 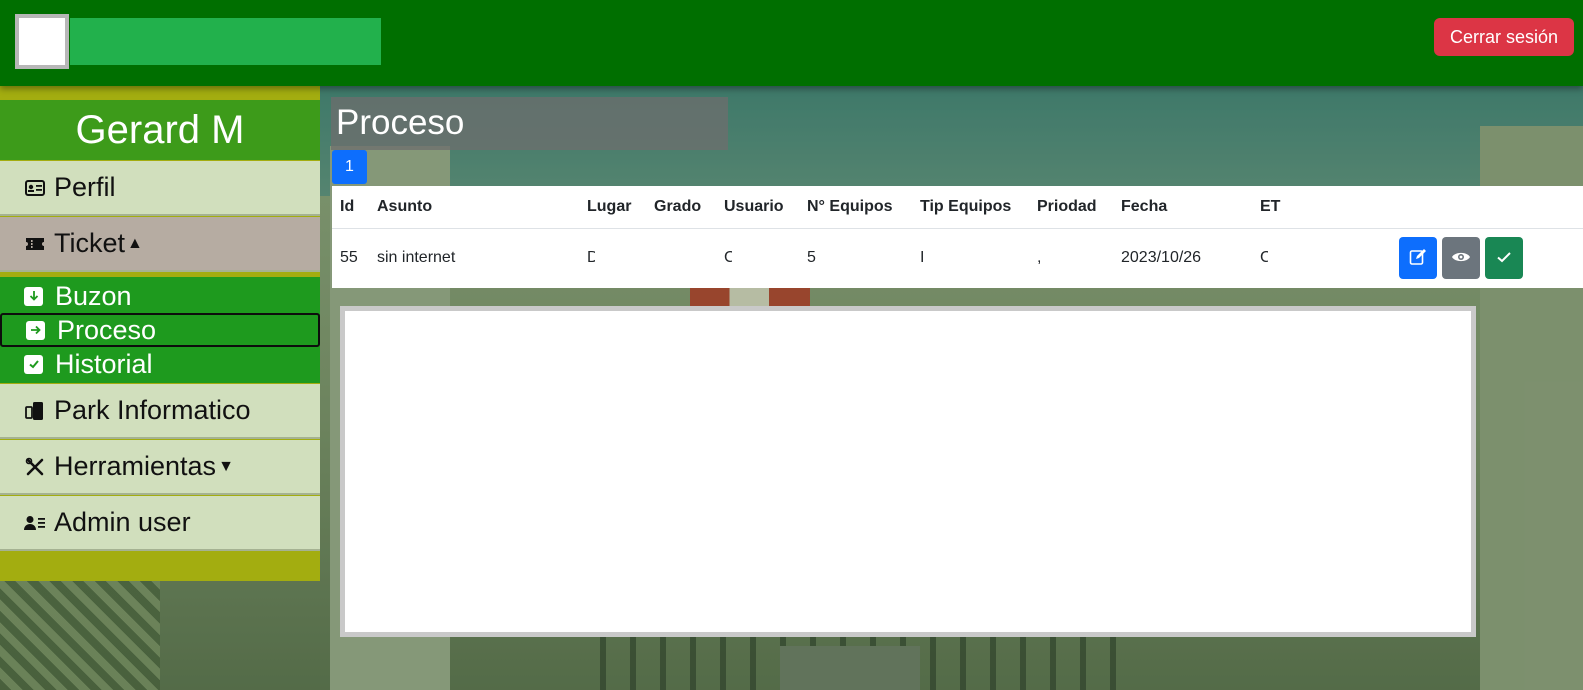 I want to click on cell-et-text: C, so click(x=1264, y=258).